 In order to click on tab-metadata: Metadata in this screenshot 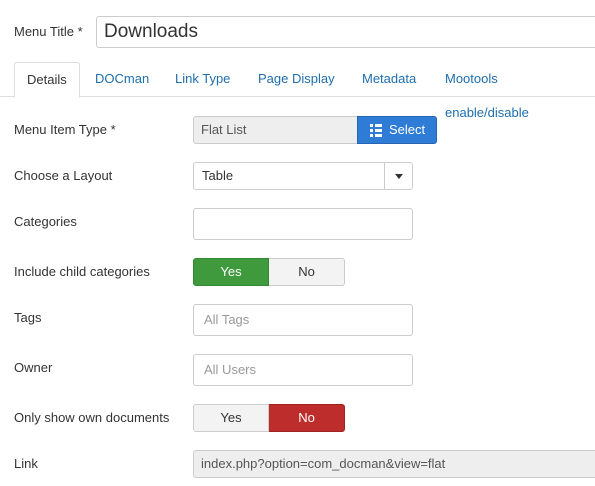, I will do `click(389, 79)`.